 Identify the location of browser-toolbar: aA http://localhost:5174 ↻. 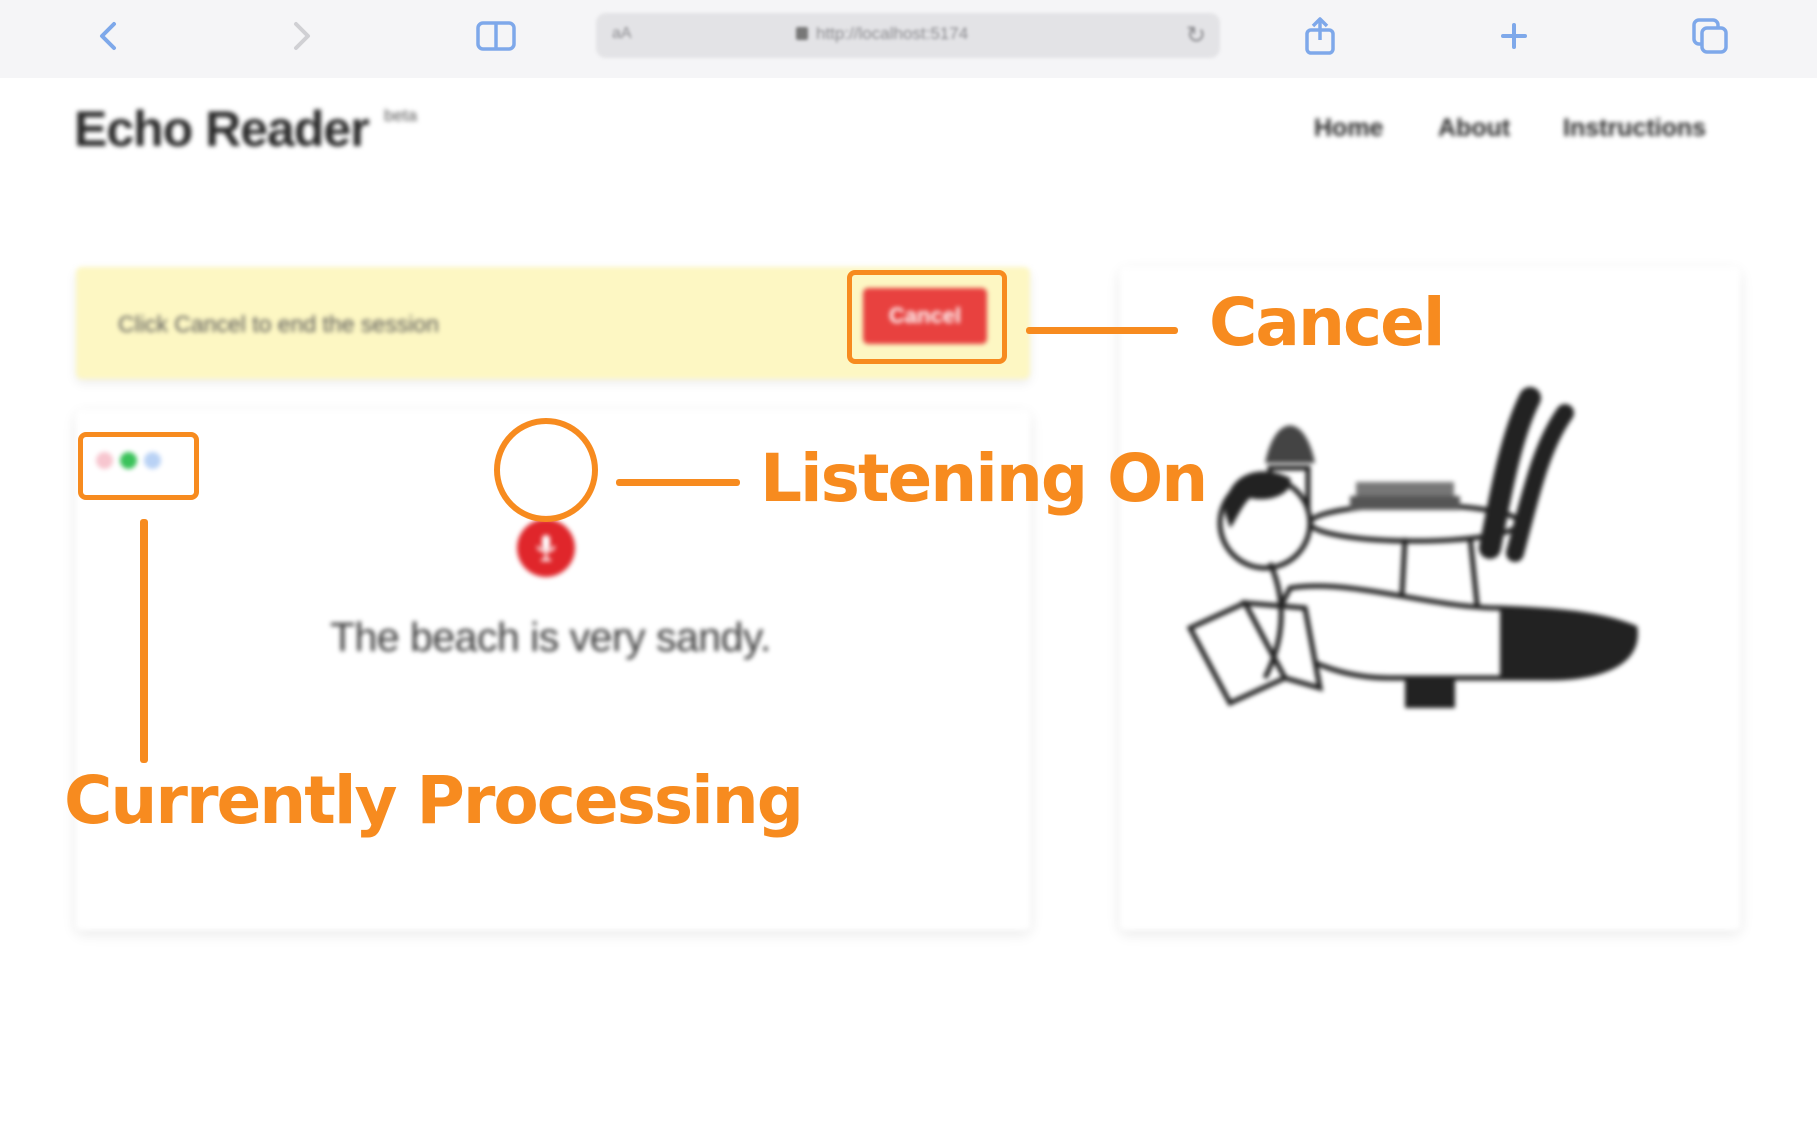
(908, 39).